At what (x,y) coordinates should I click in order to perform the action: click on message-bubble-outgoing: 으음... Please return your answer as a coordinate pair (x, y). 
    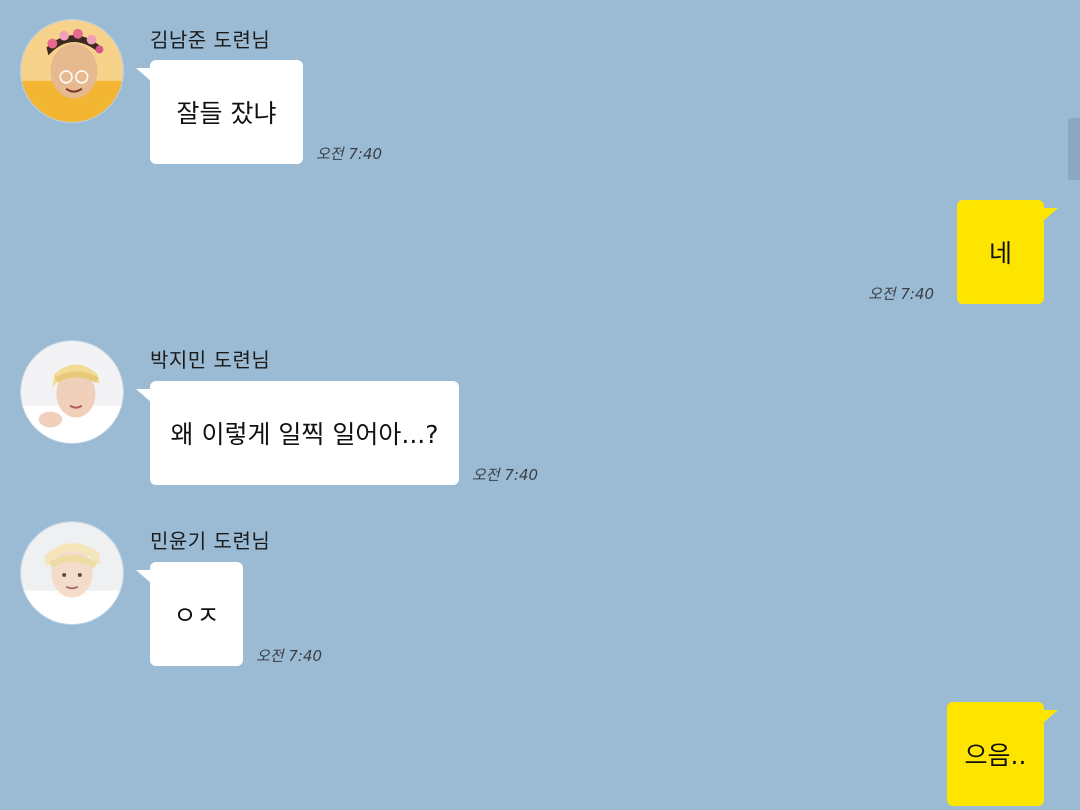
    Looking at the image, I should click on (1002, 754).